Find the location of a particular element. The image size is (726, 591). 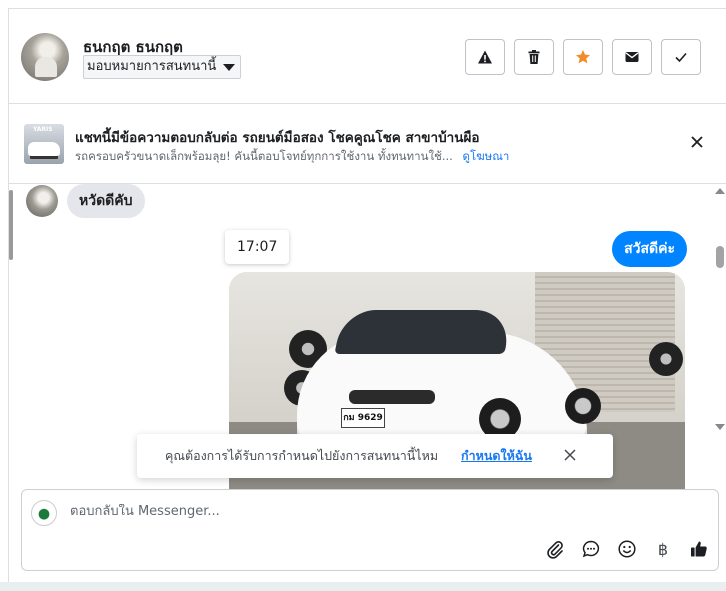

saved-replies-button is located at coordinates (591, 549).